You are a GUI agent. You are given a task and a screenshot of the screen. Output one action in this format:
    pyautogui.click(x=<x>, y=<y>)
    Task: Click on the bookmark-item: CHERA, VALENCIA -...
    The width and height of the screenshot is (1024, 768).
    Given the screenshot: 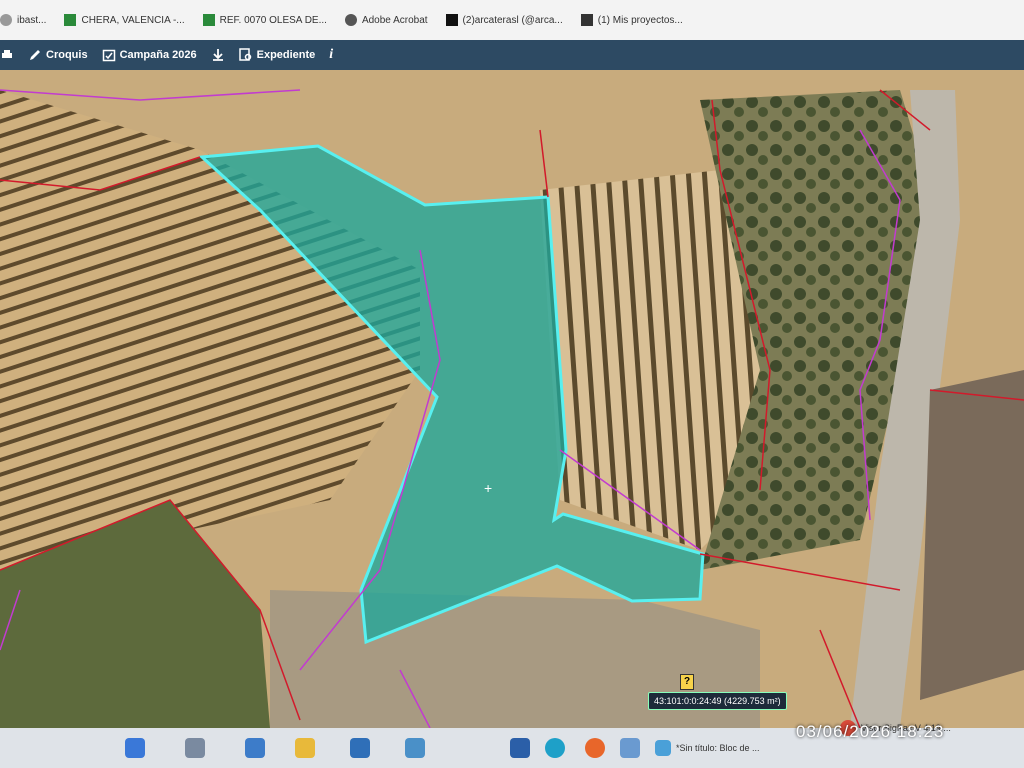 What is the action you would take?
    pyautogui.click(x=124, y=20)
    